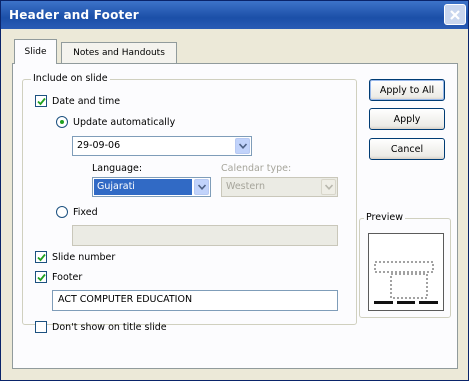  I want to click on calendar-type-select: Western, so click(279, 187).